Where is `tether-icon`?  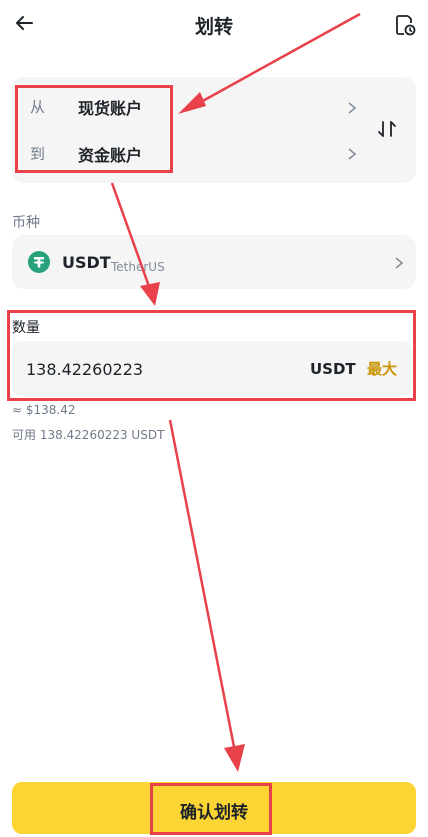
tether-icon is located at coordinates (39, 262).